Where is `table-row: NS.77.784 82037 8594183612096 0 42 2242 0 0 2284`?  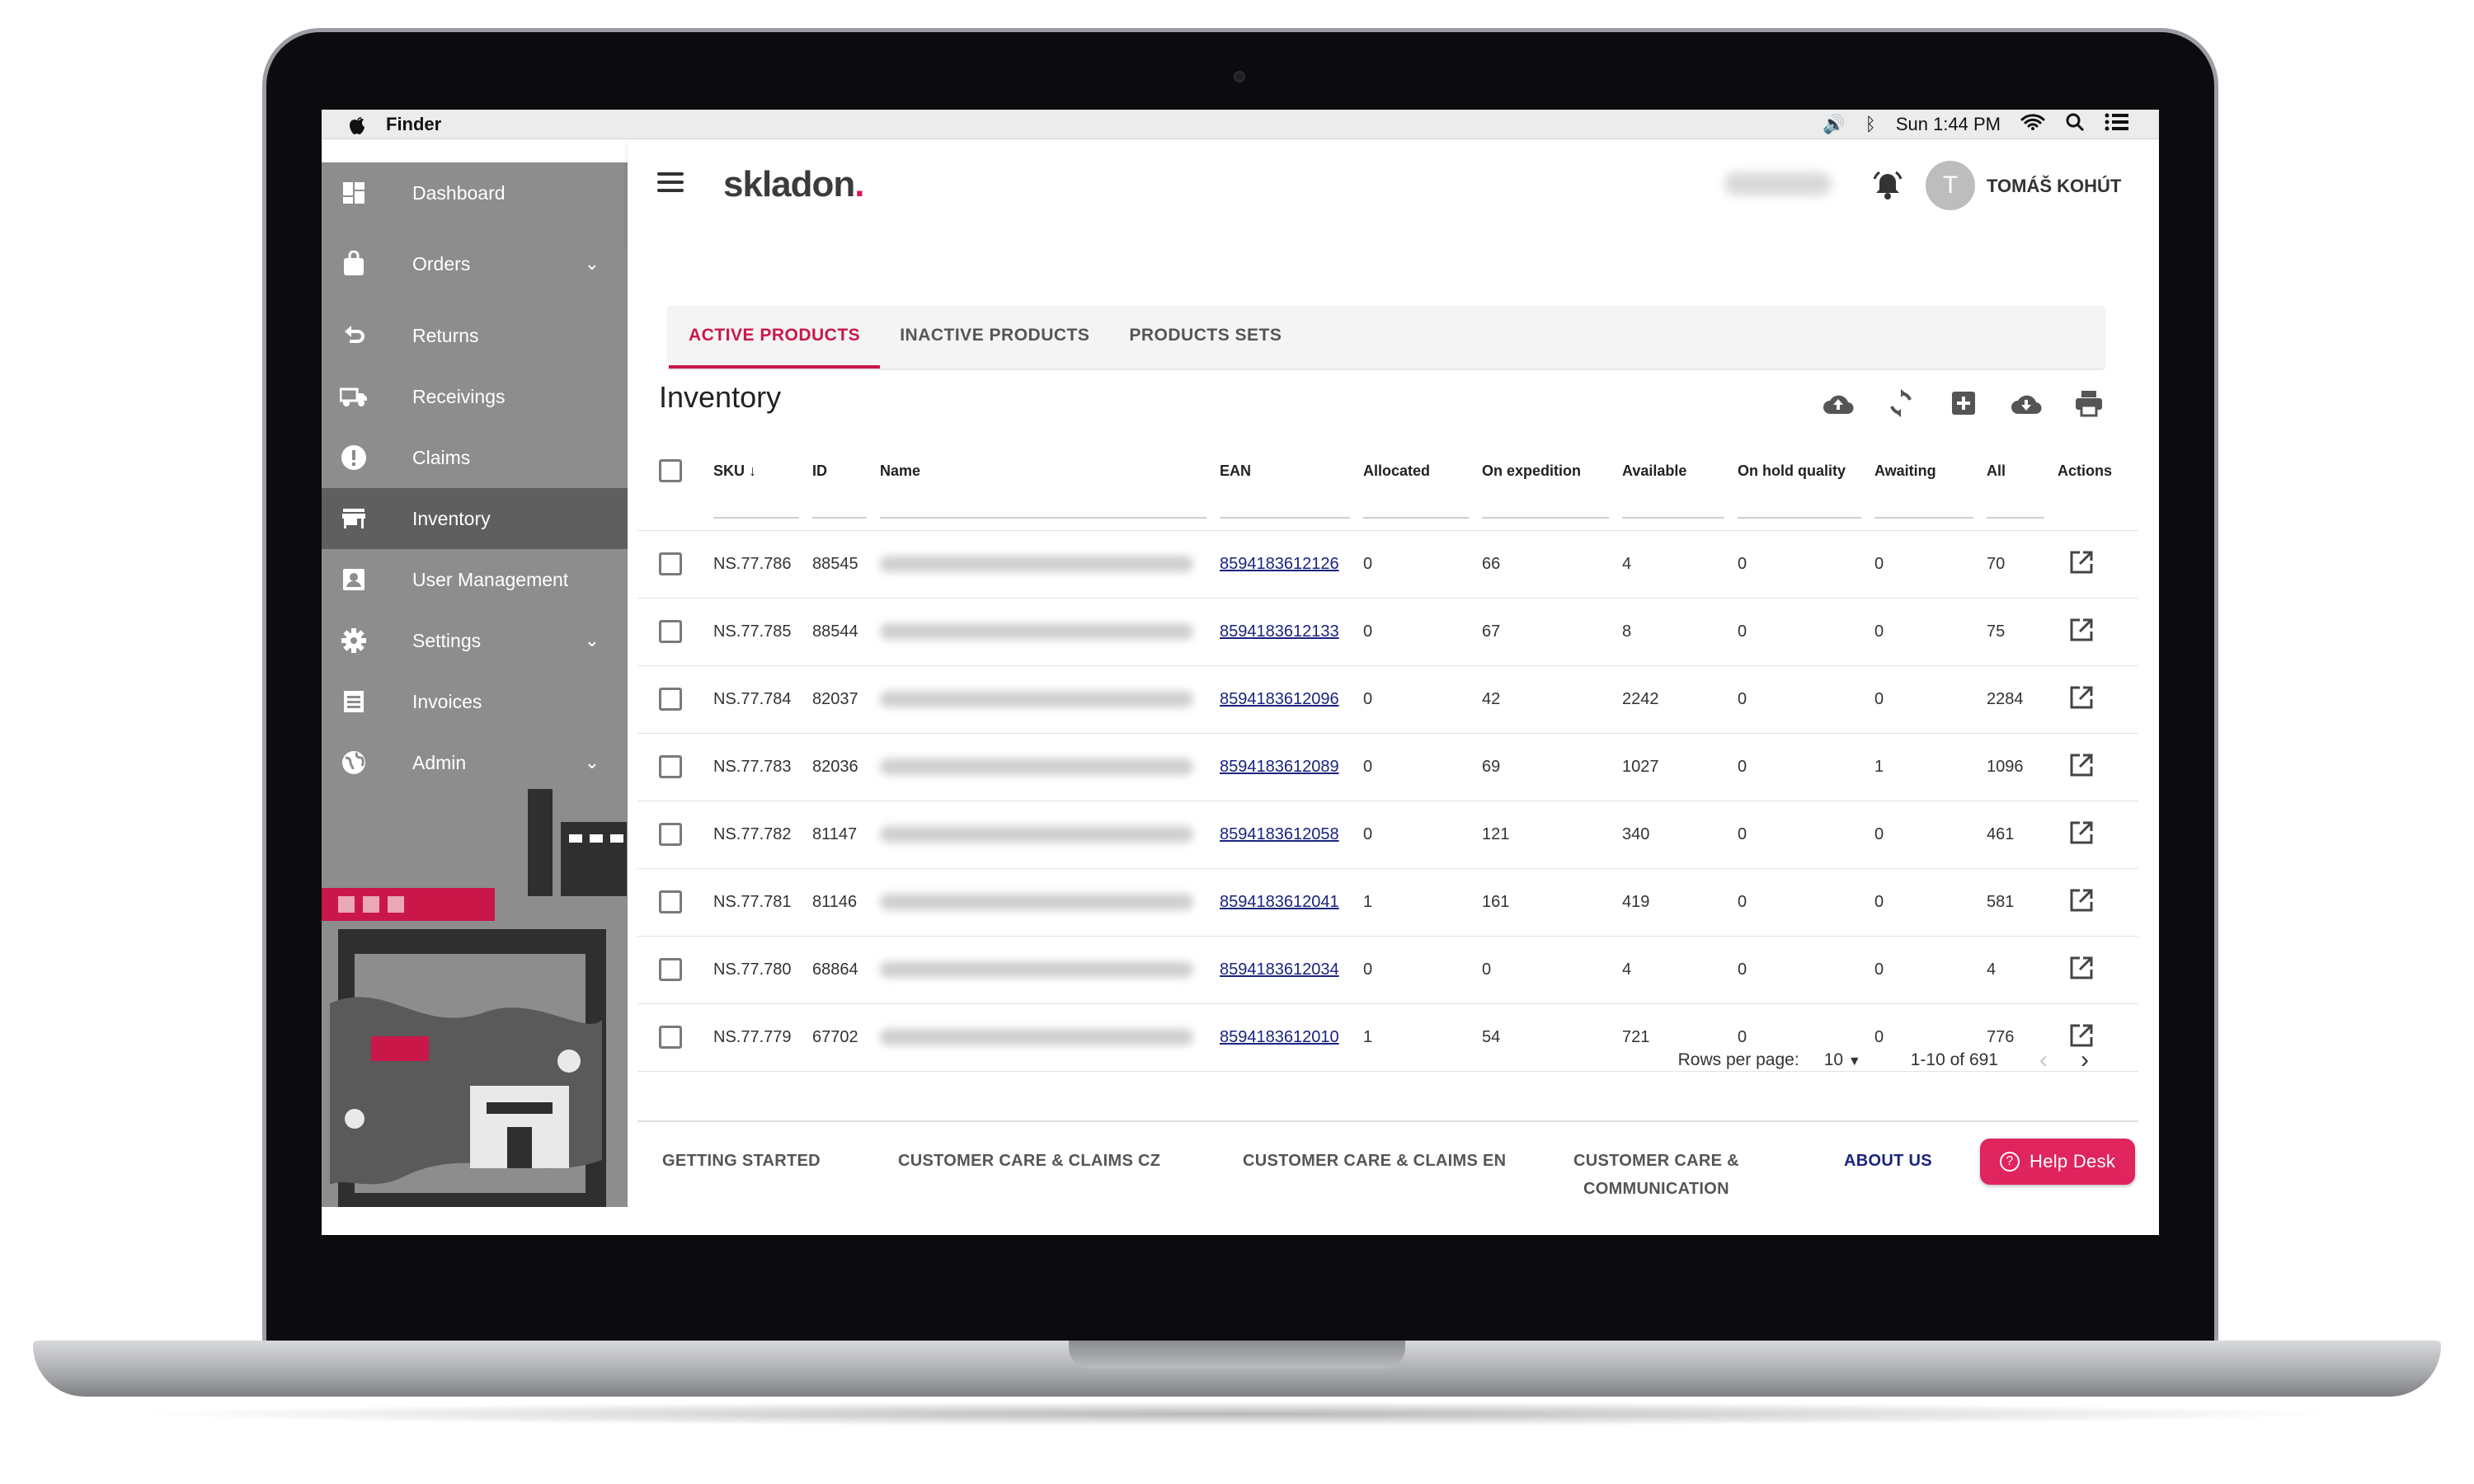 table-row: NS.77.784 82037 8594183612096 0 42 2242 0 0 2284 is located at coordinates (1387, 699).